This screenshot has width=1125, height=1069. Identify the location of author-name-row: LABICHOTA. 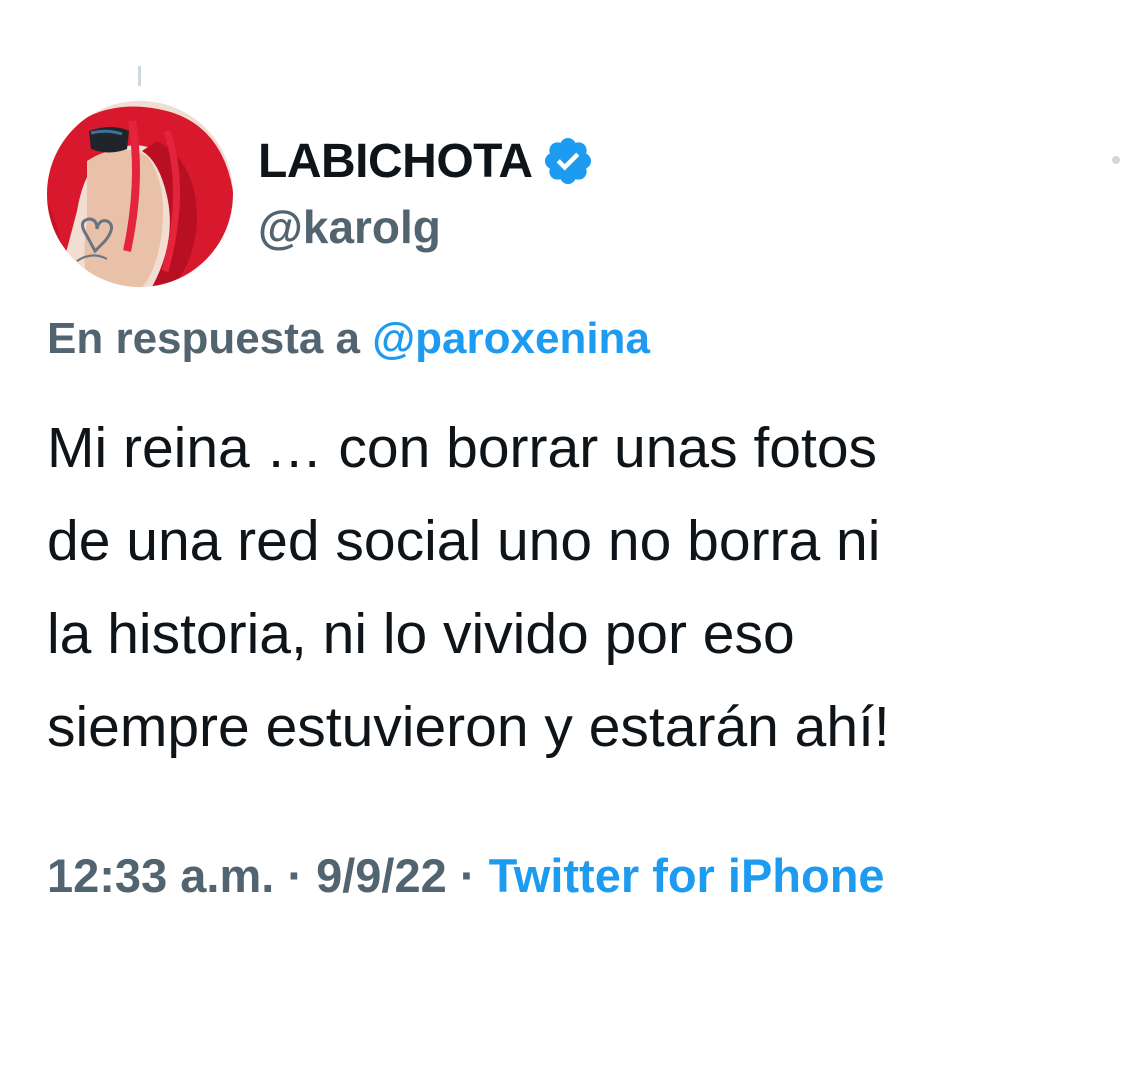
(426, 161).